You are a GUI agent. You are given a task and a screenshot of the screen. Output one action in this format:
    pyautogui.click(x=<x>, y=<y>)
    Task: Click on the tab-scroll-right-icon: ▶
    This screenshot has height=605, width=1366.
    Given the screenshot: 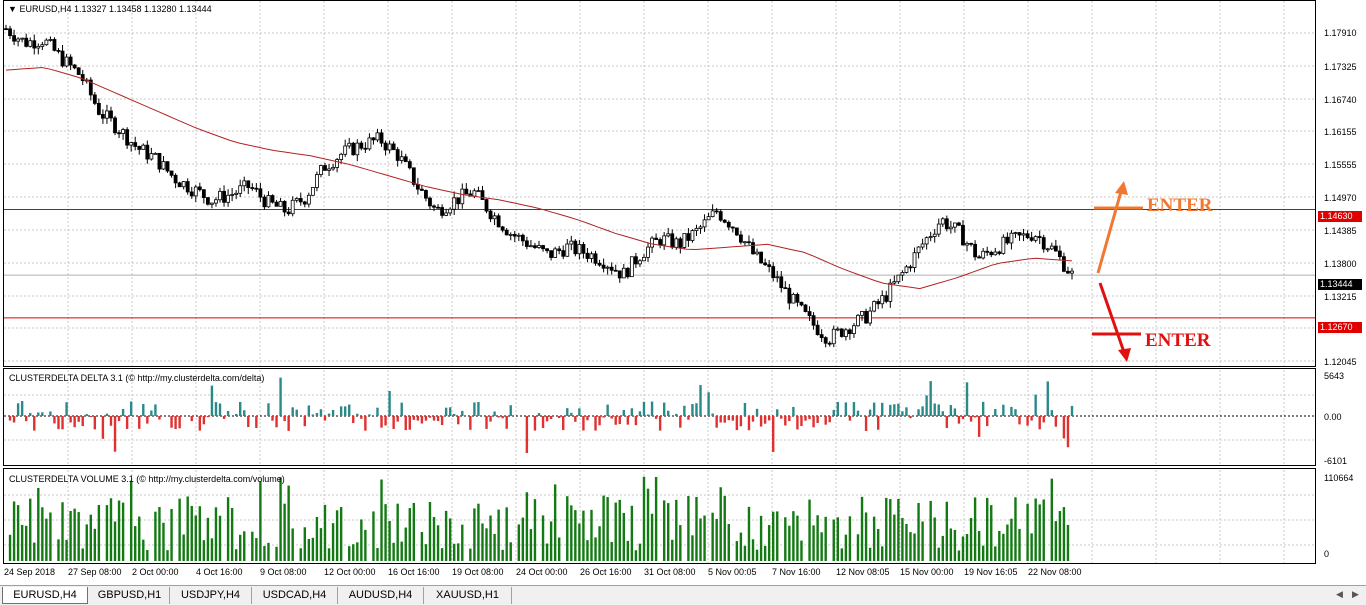 What is the action you would take?
    pyautogui.click(x=1355, y=594)
    